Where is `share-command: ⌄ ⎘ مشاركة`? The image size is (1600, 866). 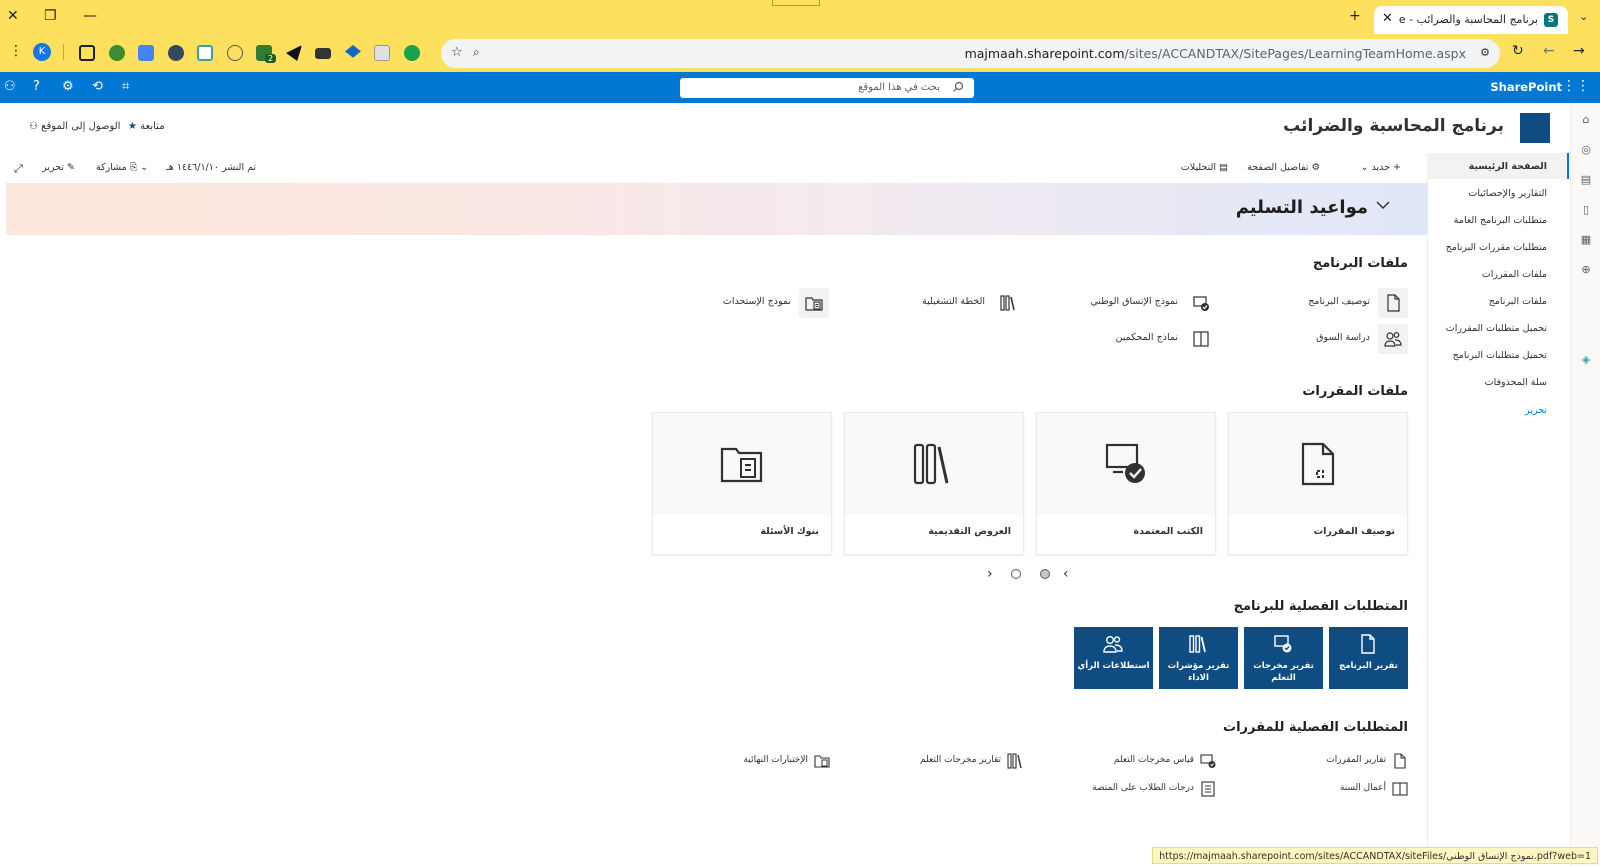 share-command: ⌄ ⎘ مشاركة is located at coordinates (122, 167).